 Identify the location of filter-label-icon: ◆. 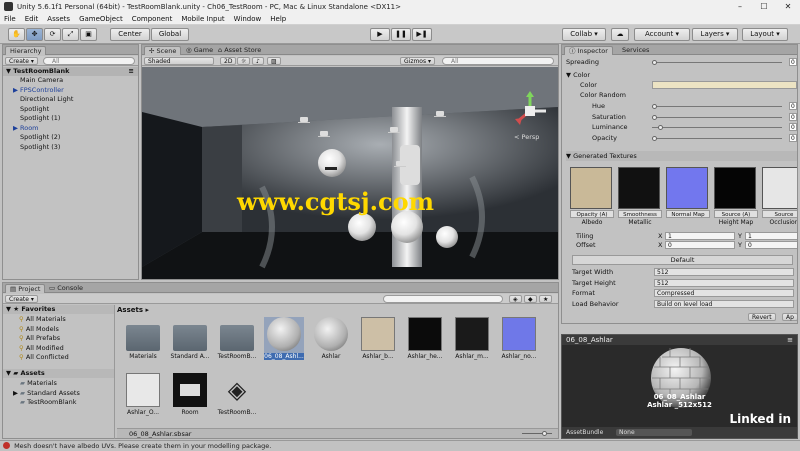
(530, 299).